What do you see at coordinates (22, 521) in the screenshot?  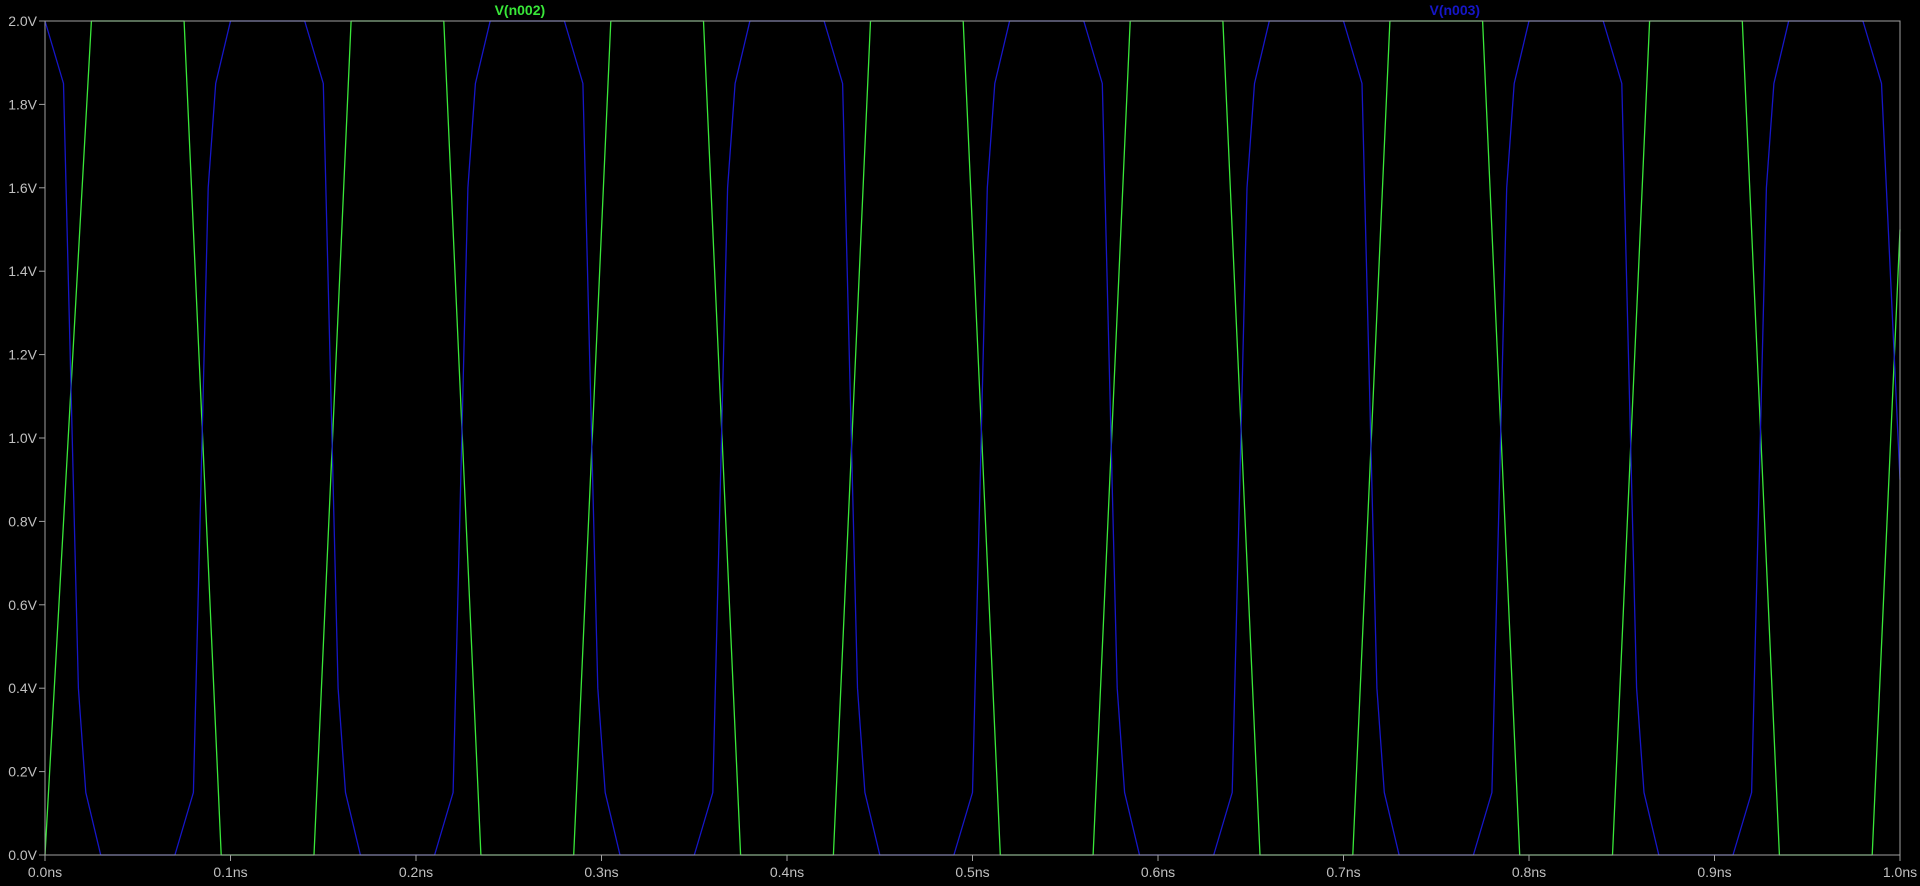 I see `y-tick-label: 0.8V` at bounding box center [22, 521].